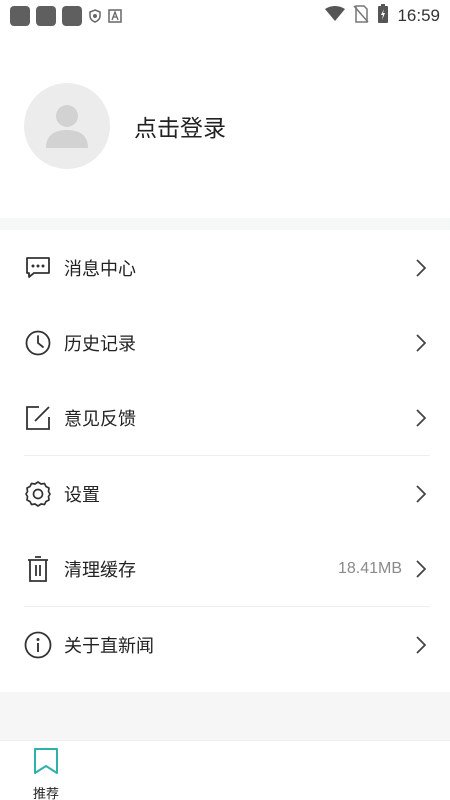 This screenshot has width=450, height=800. What do you see at coordinates (46, 763) in the screenshot?
I see `bookmark-icon` at bounding box center [46, 763].